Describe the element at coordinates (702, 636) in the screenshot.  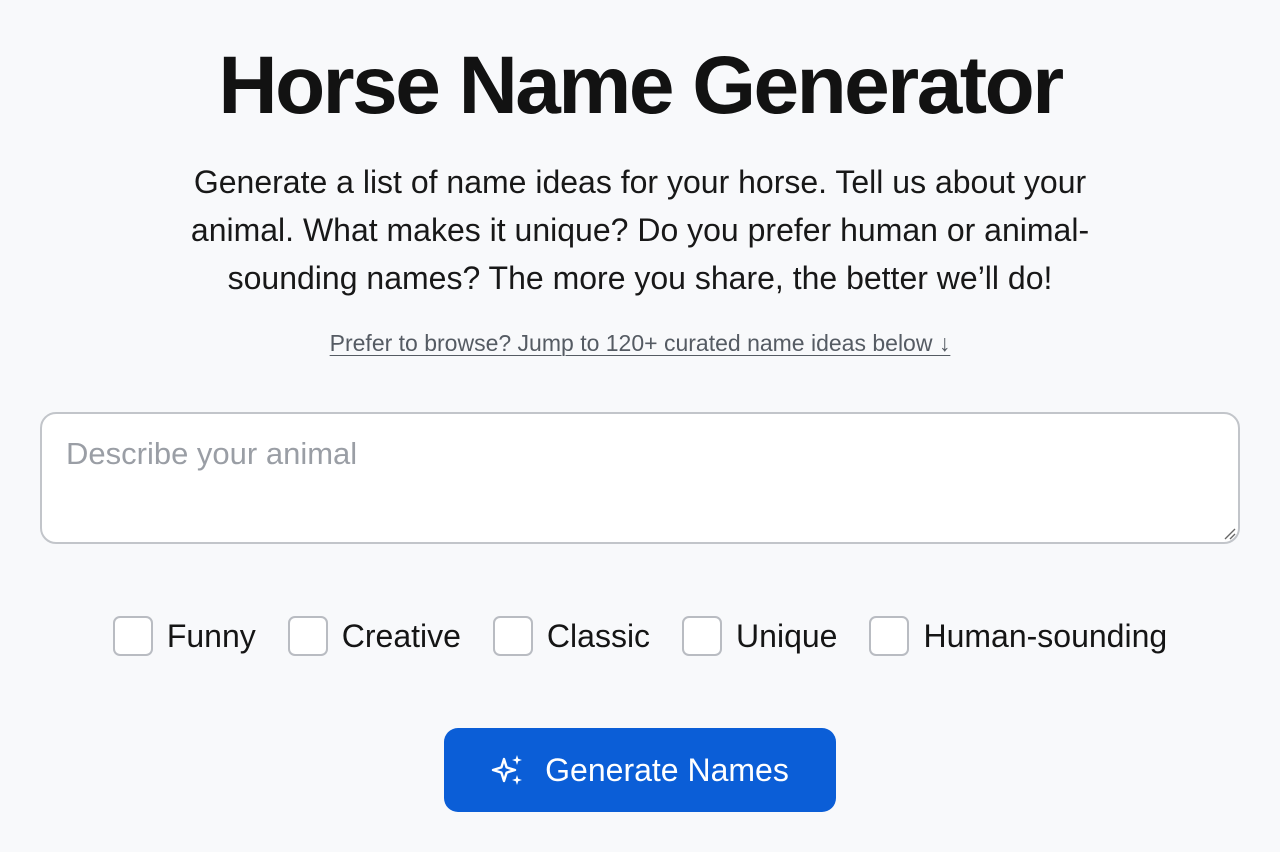
I see `unique-checkbox` at that location.